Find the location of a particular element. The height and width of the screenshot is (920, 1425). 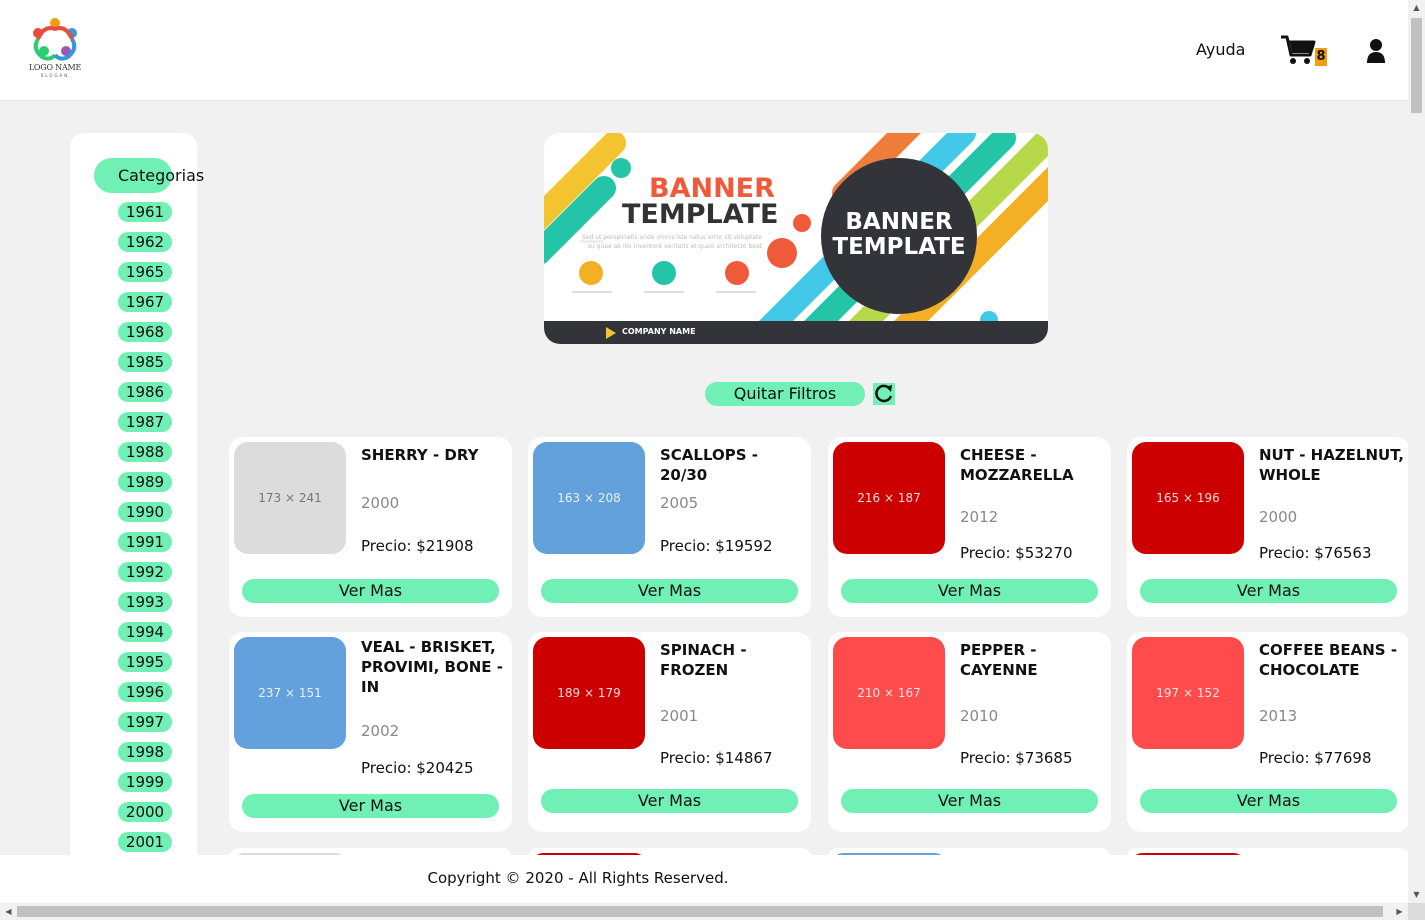

category-year-1965: 1965 is located at coordinates (145, 272).